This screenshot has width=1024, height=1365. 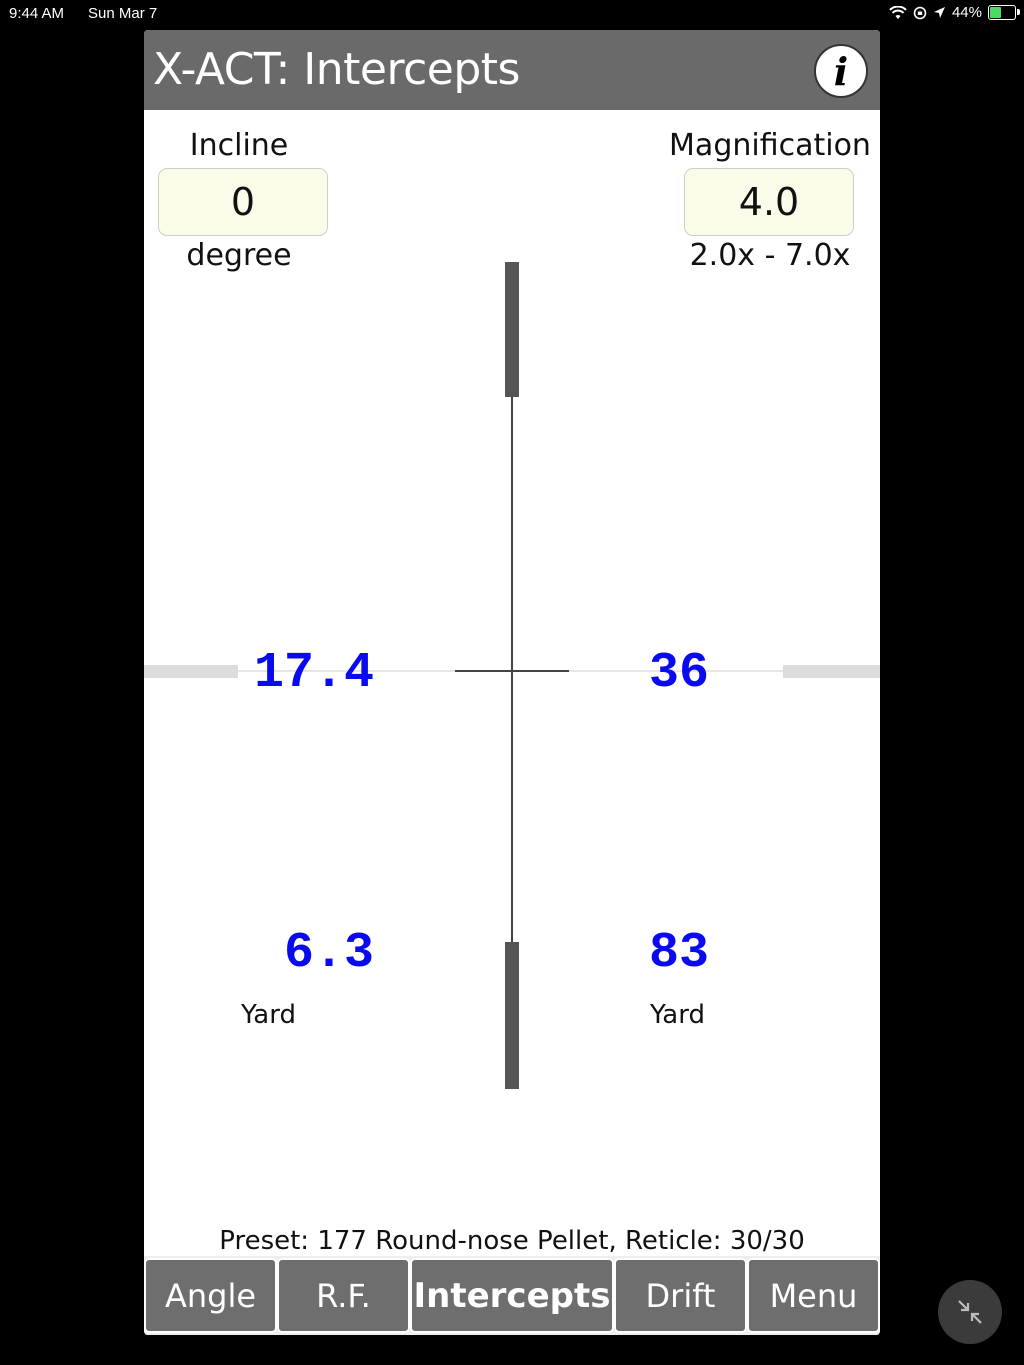 What do you see at coordinates (813, 1295) in the screenshot?
I see `tab-menu: Menu` at bounding box center [813, 1295].